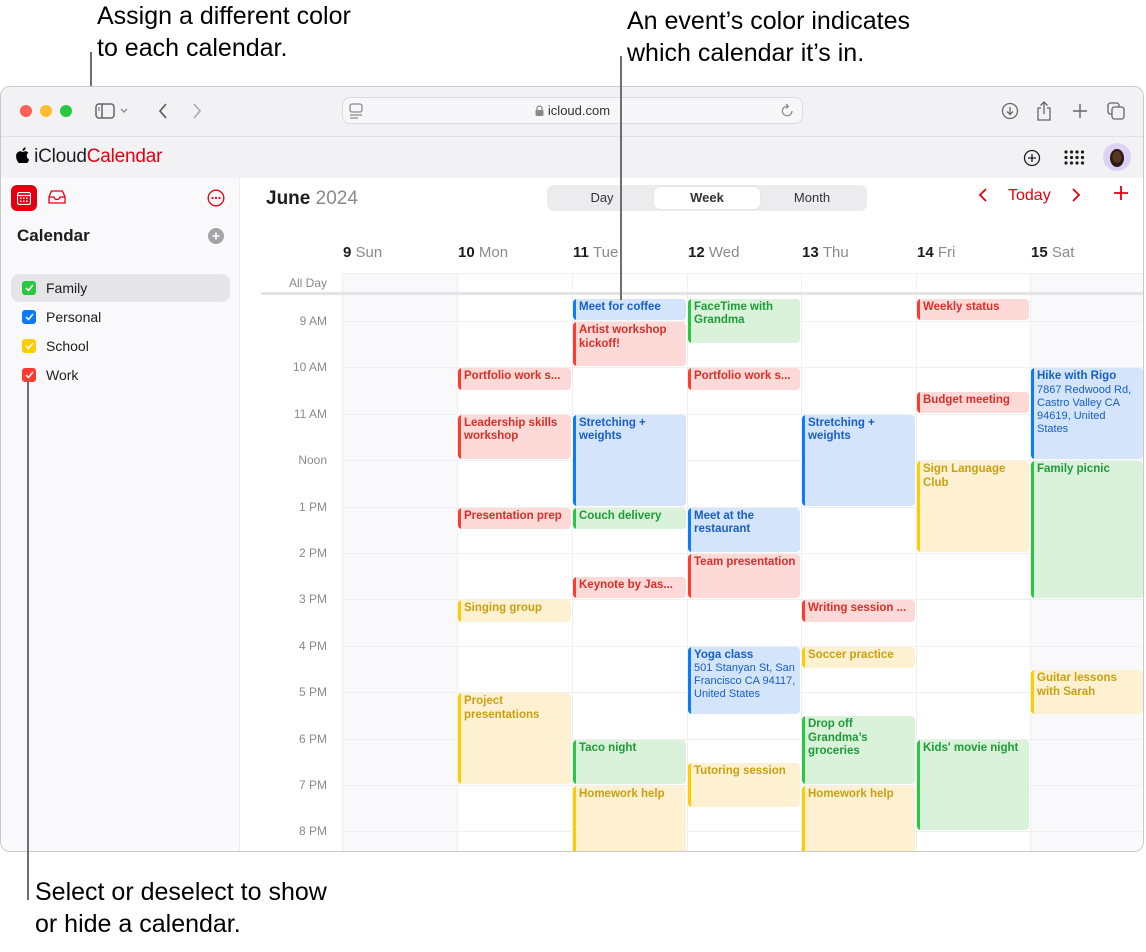 The image size is (1146, 952). I want to click on calendar-label: Family, so click(67, 288).